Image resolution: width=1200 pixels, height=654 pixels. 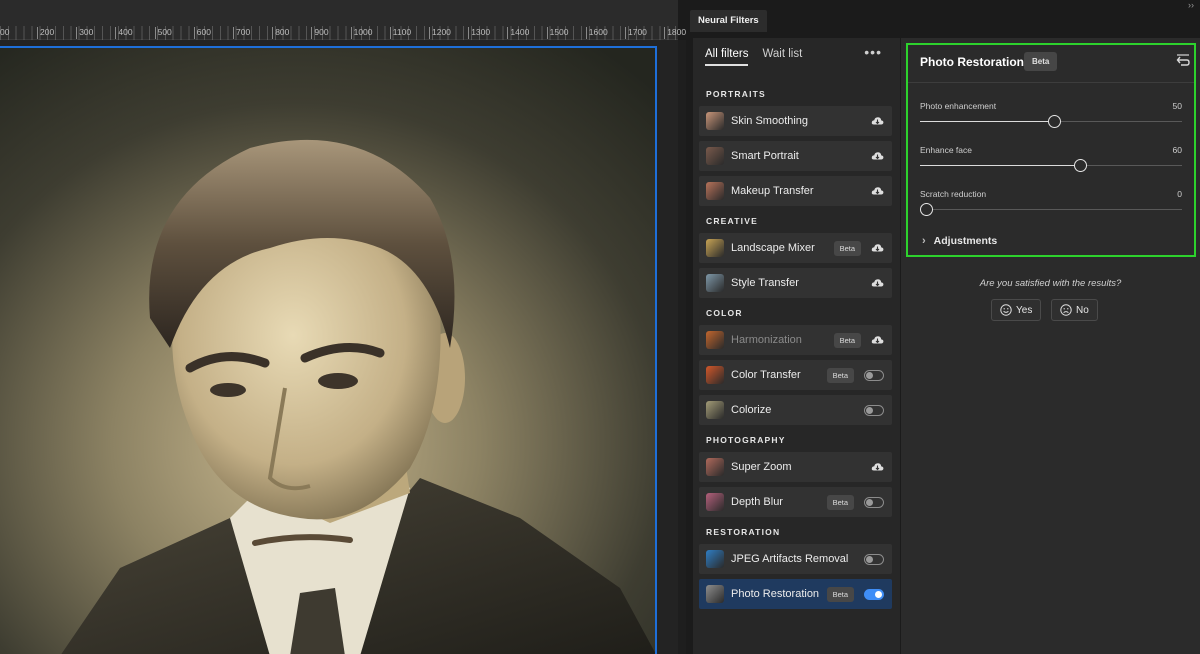 What do you see at coordinates (715, 559) in the screenshot?
I see `filter-thumbnail-jpeg-artifacts-removal` at bounding box center [715, 559].